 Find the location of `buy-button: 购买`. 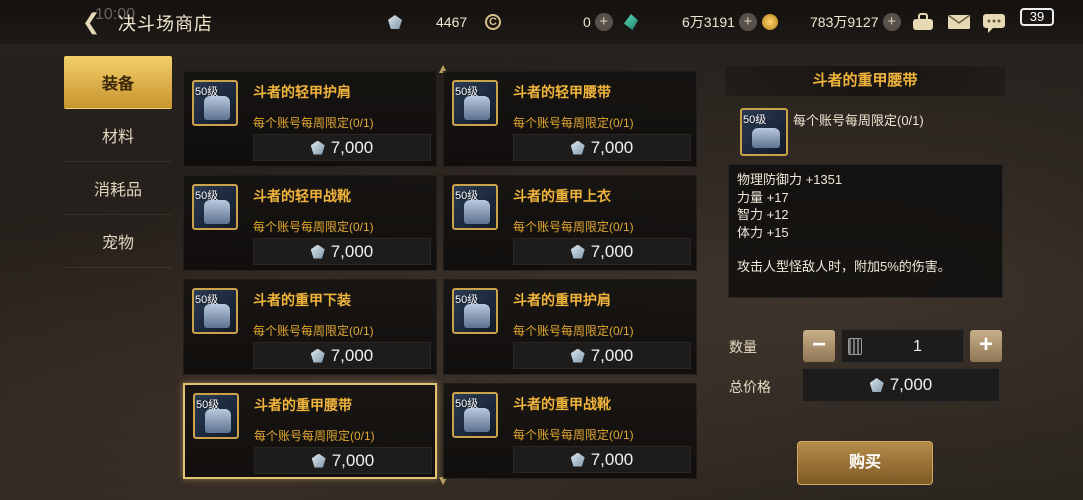

buy-button: 购买 is located at coordinates (865, 463).